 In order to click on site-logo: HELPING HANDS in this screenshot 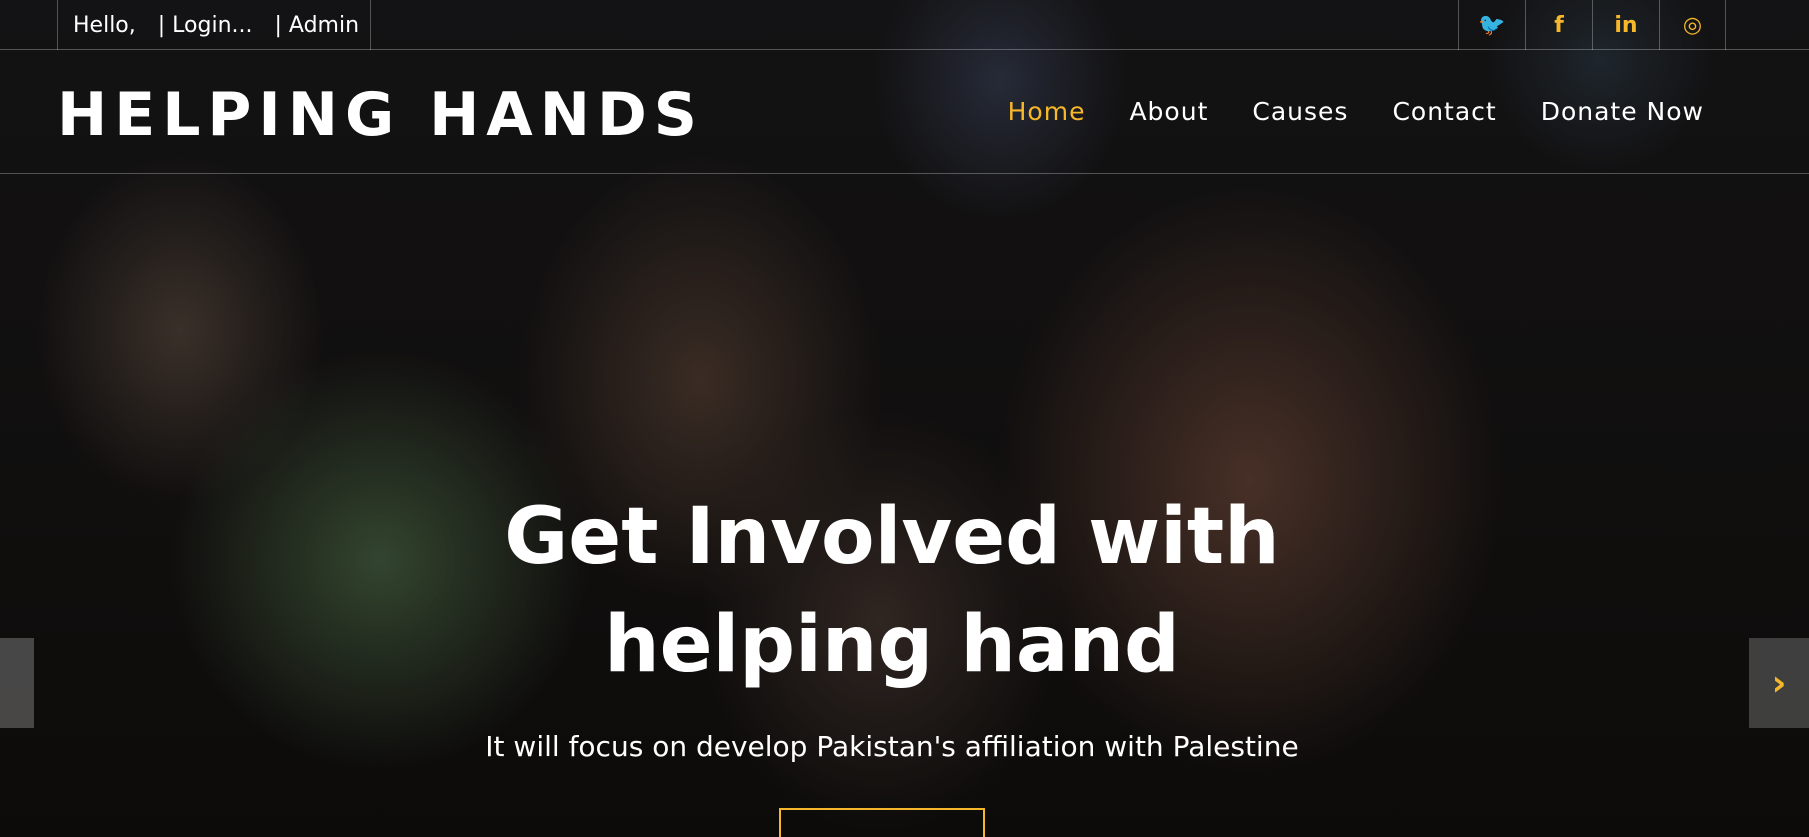, I will do `click(380, 115)`.